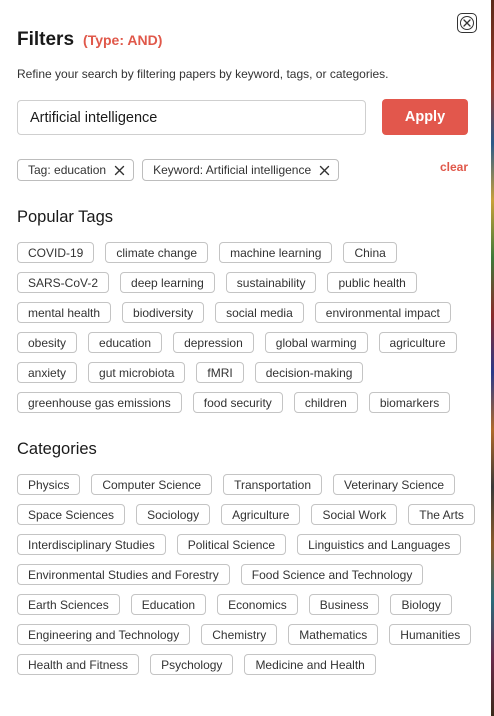 The height and width of the screenshot is (716, 494). I want to click on category-chip: Biology, so click(421, 604).